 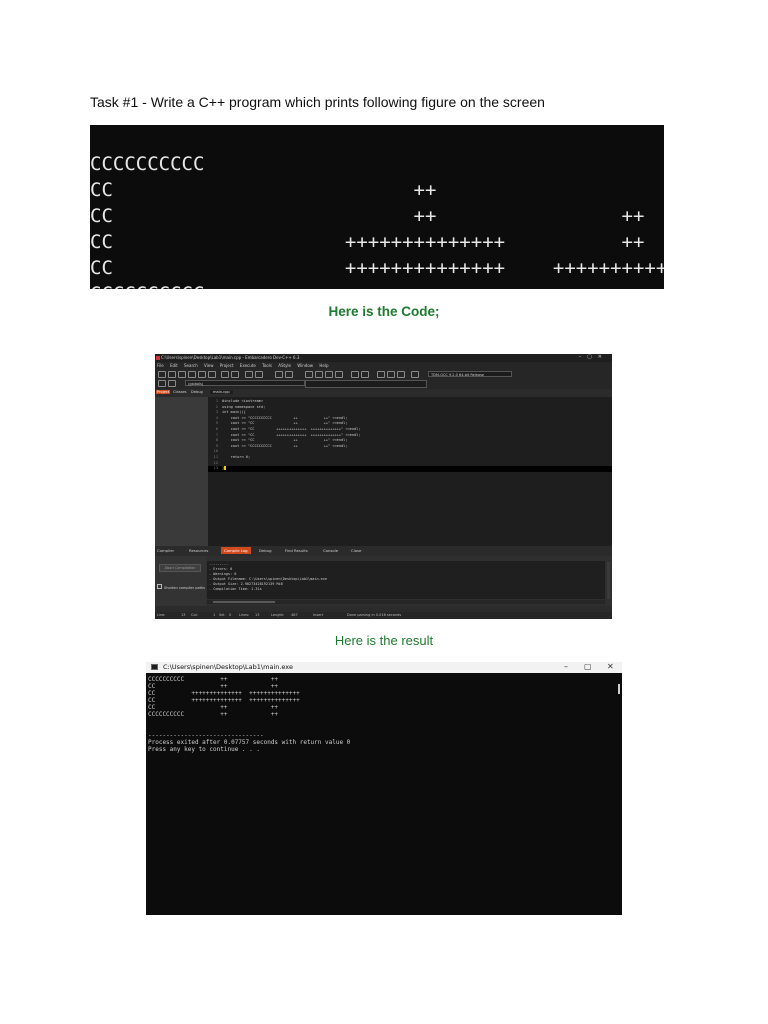 What do you see at coordinates (339, 374) in the screenshot?
I see `rebuild-icon` at bounding box center [339, 374].